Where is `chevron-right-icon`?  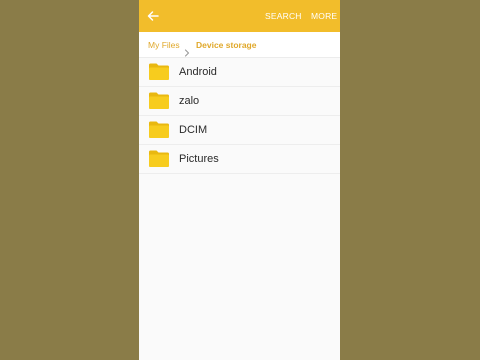
chevron-right-icon is located at coordinates (187, 49).